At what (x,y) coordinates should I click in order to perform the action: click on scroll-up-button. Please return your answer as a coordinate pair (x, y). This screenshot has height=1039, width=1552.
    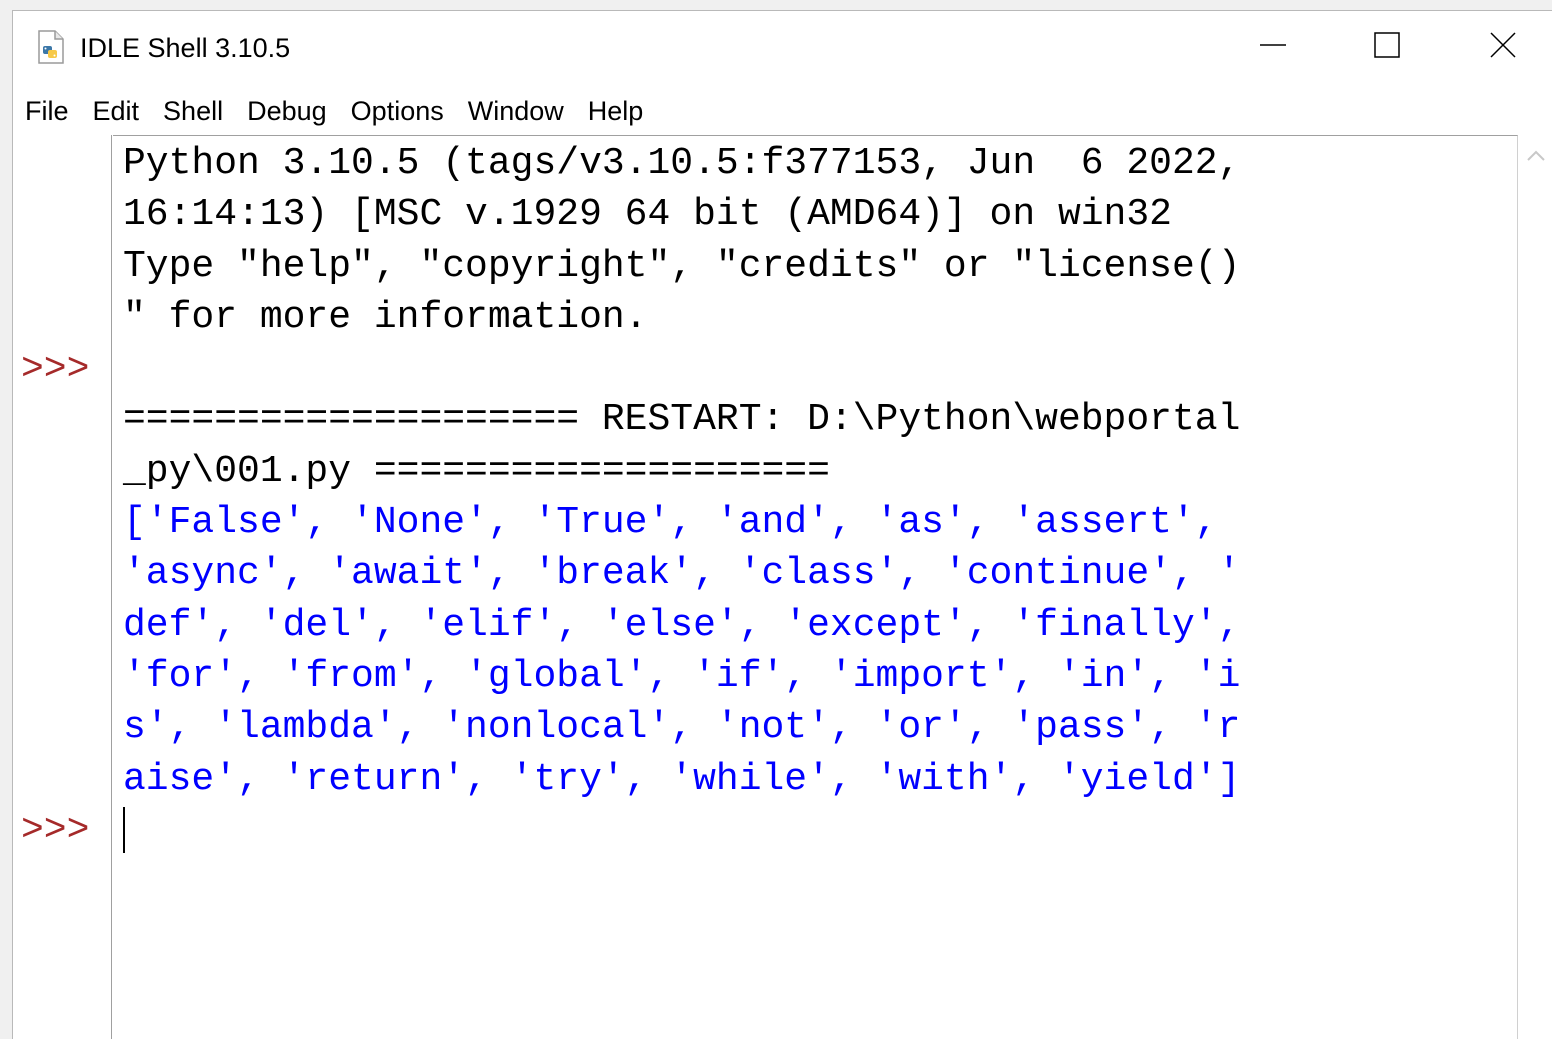
    Looking at the image, I should click on (1535, 158).